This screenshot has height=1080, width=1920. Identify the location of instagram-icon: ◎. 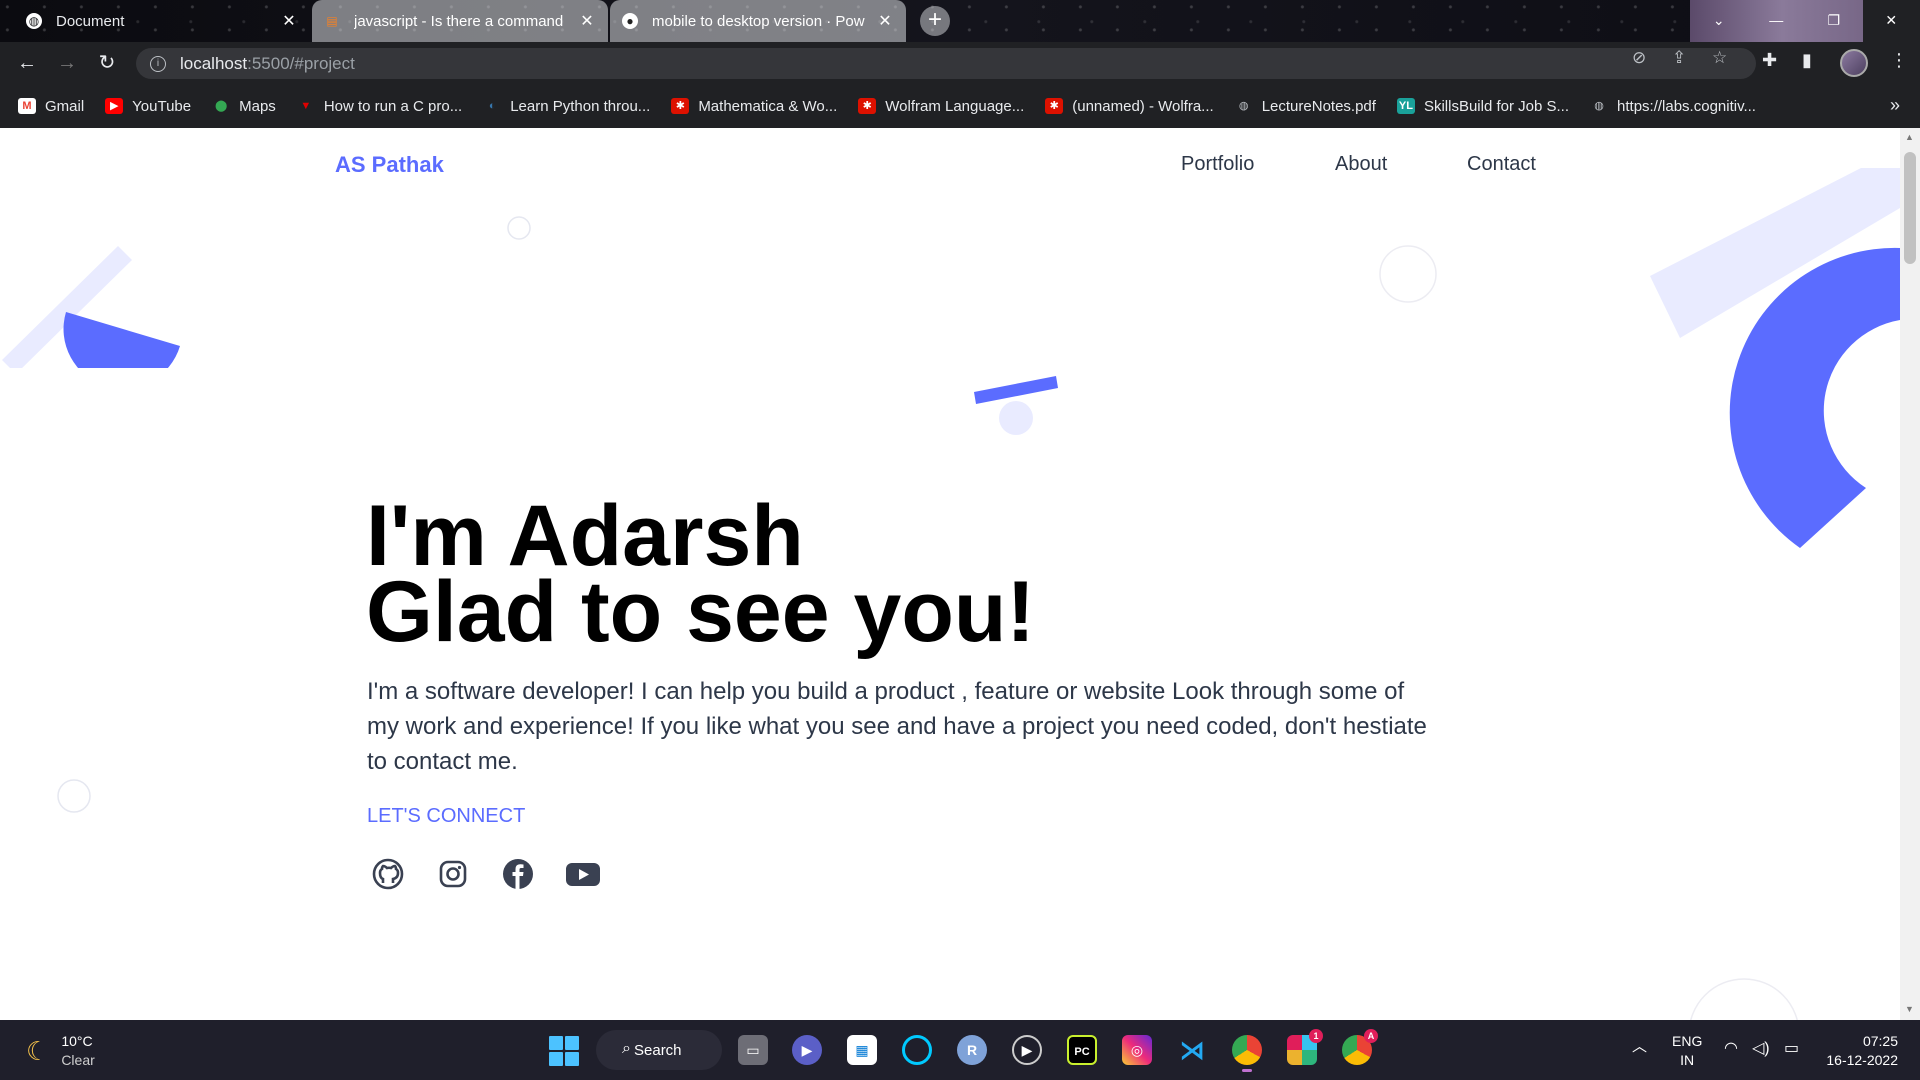
(1137, 1050).